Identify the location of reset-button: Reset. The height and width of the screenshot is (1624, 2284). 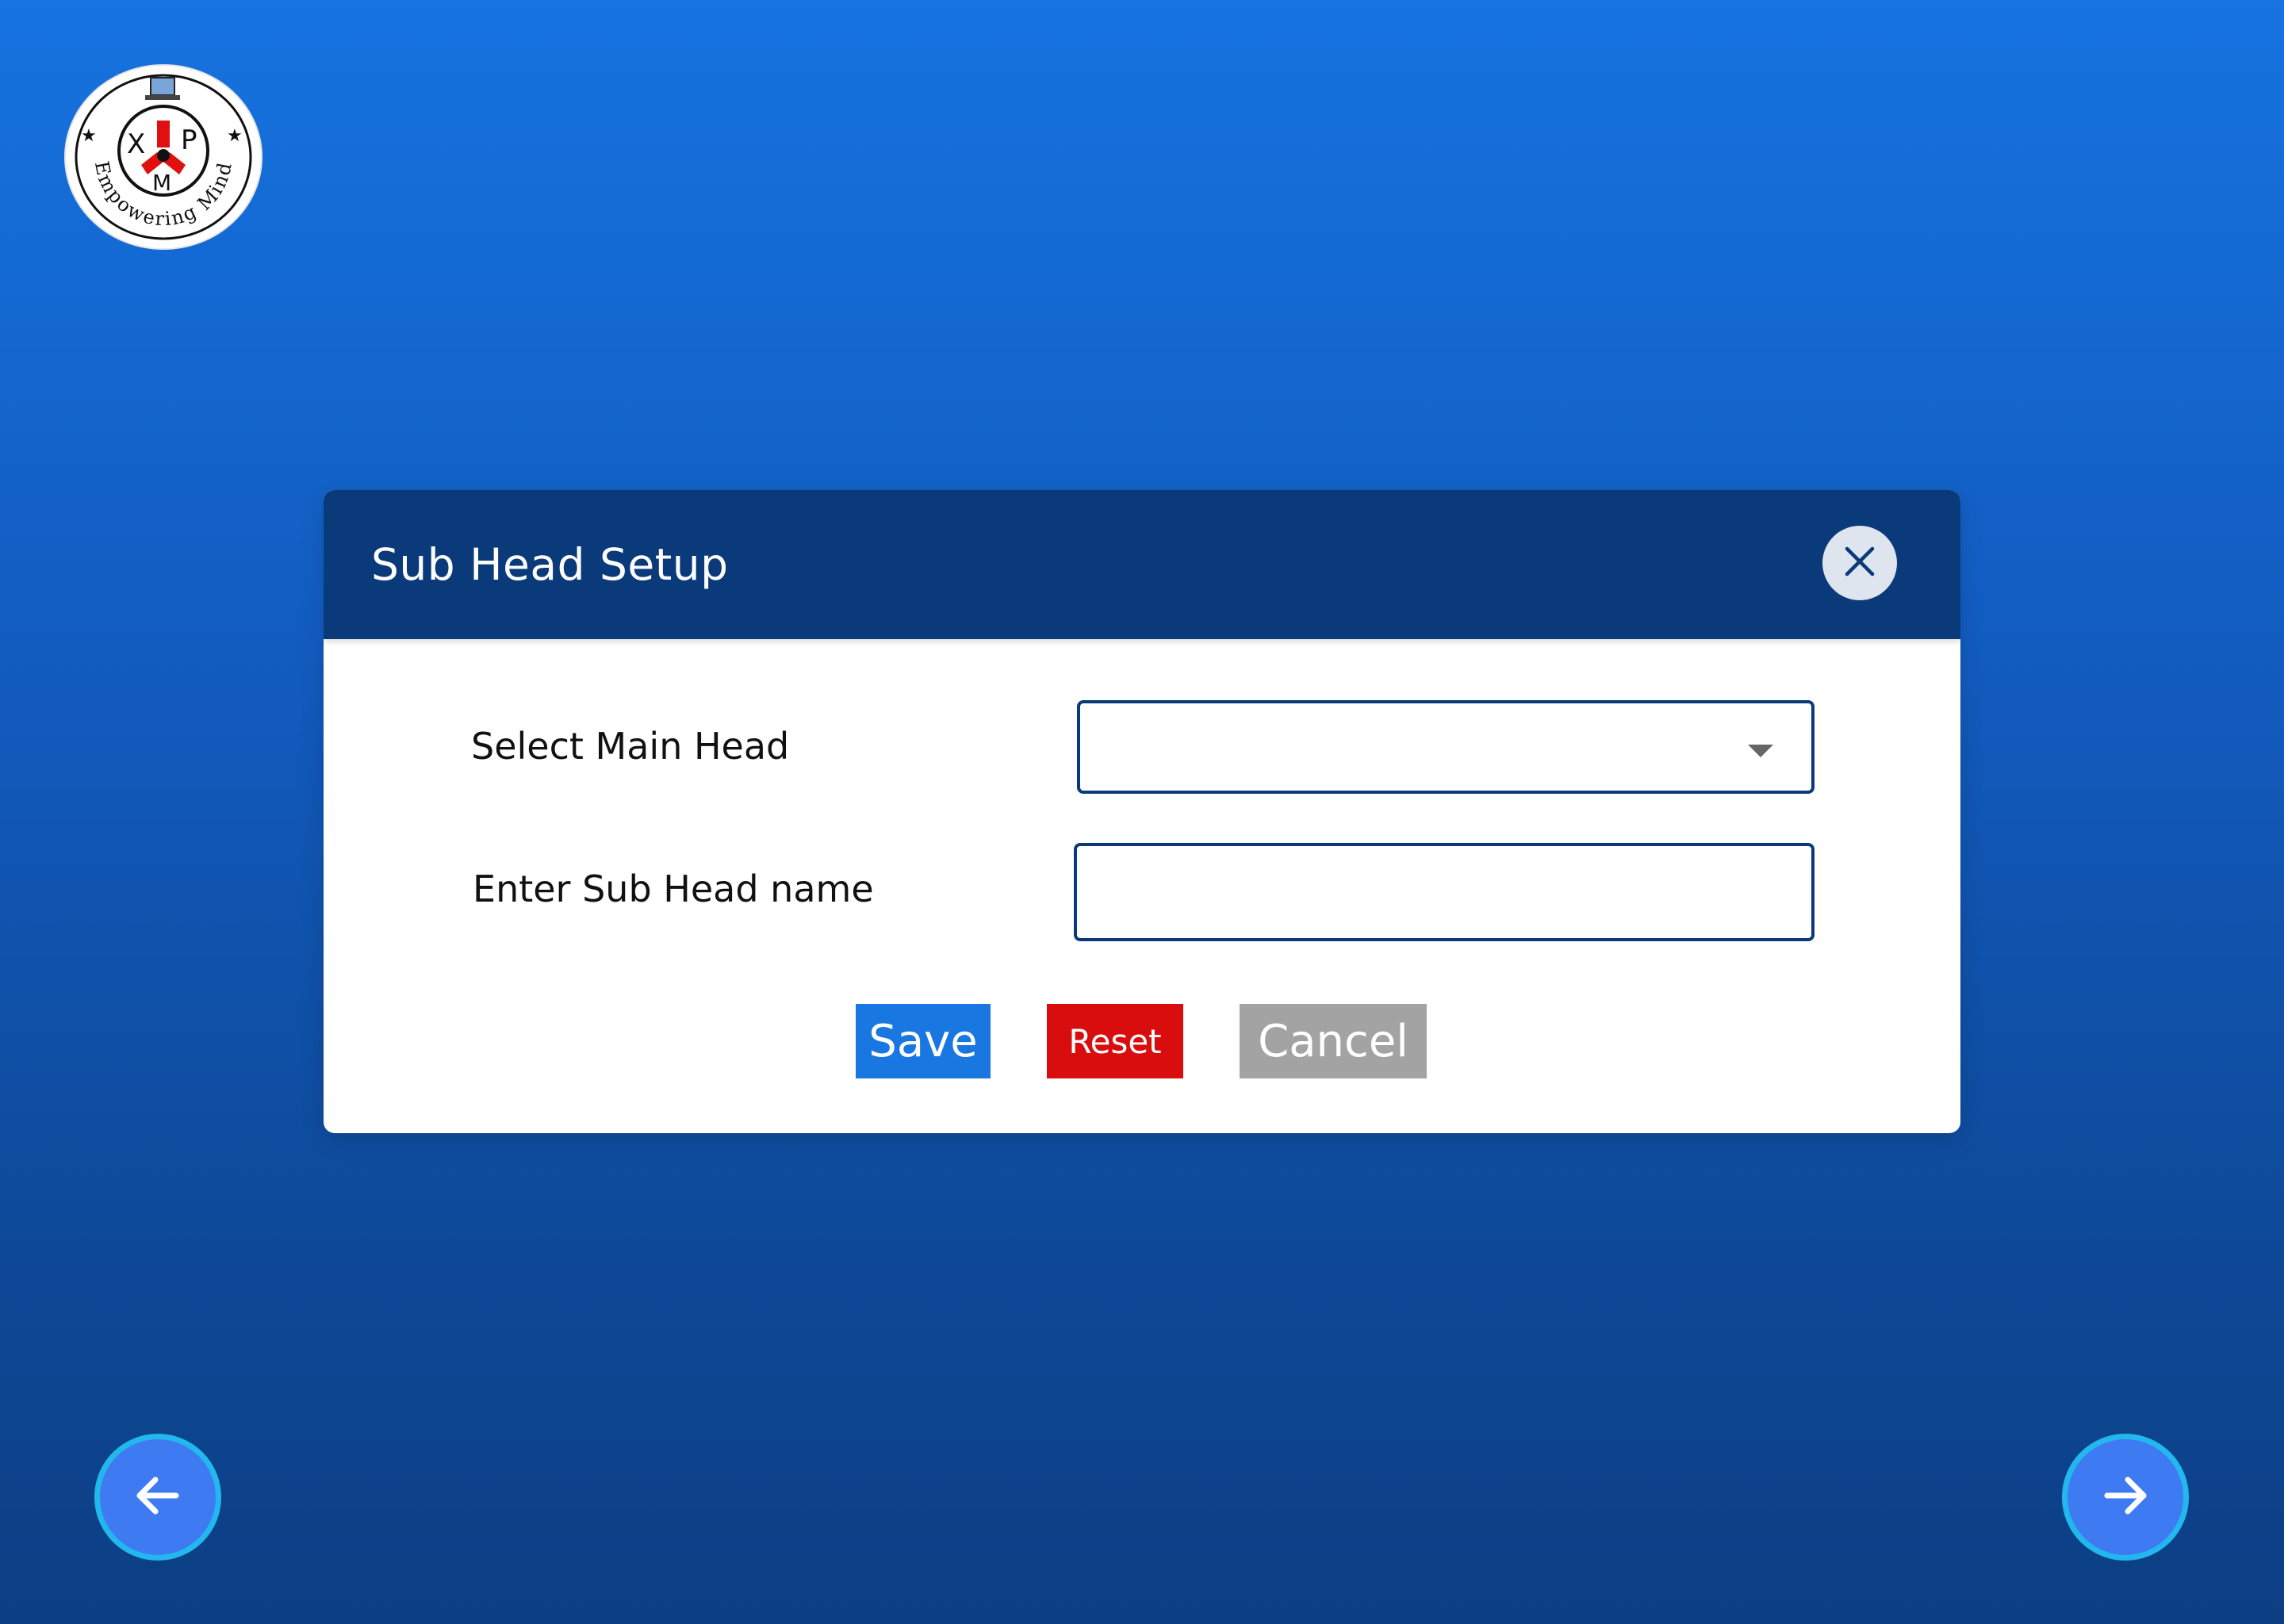
(1115, 1041).